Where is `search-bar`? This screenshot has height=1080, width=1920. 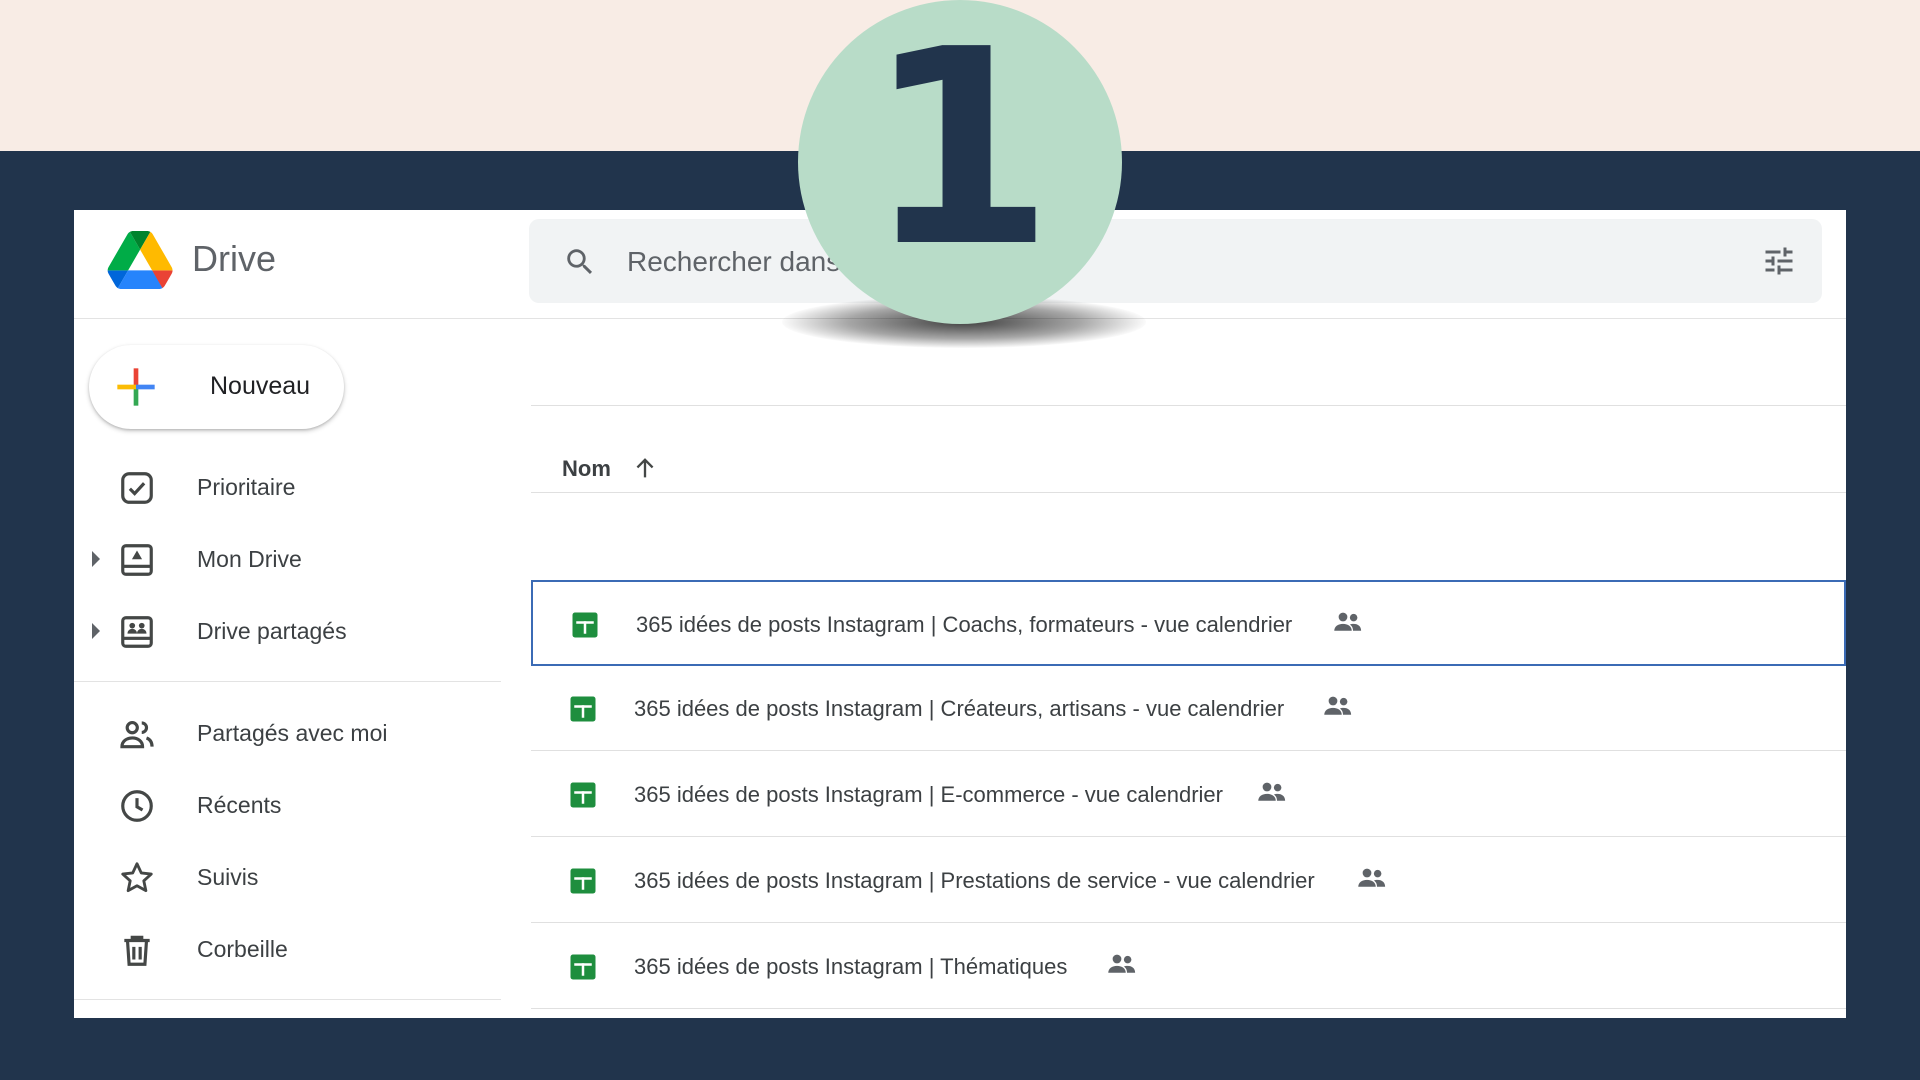
search-bar is located at coordinates (1175, 261).